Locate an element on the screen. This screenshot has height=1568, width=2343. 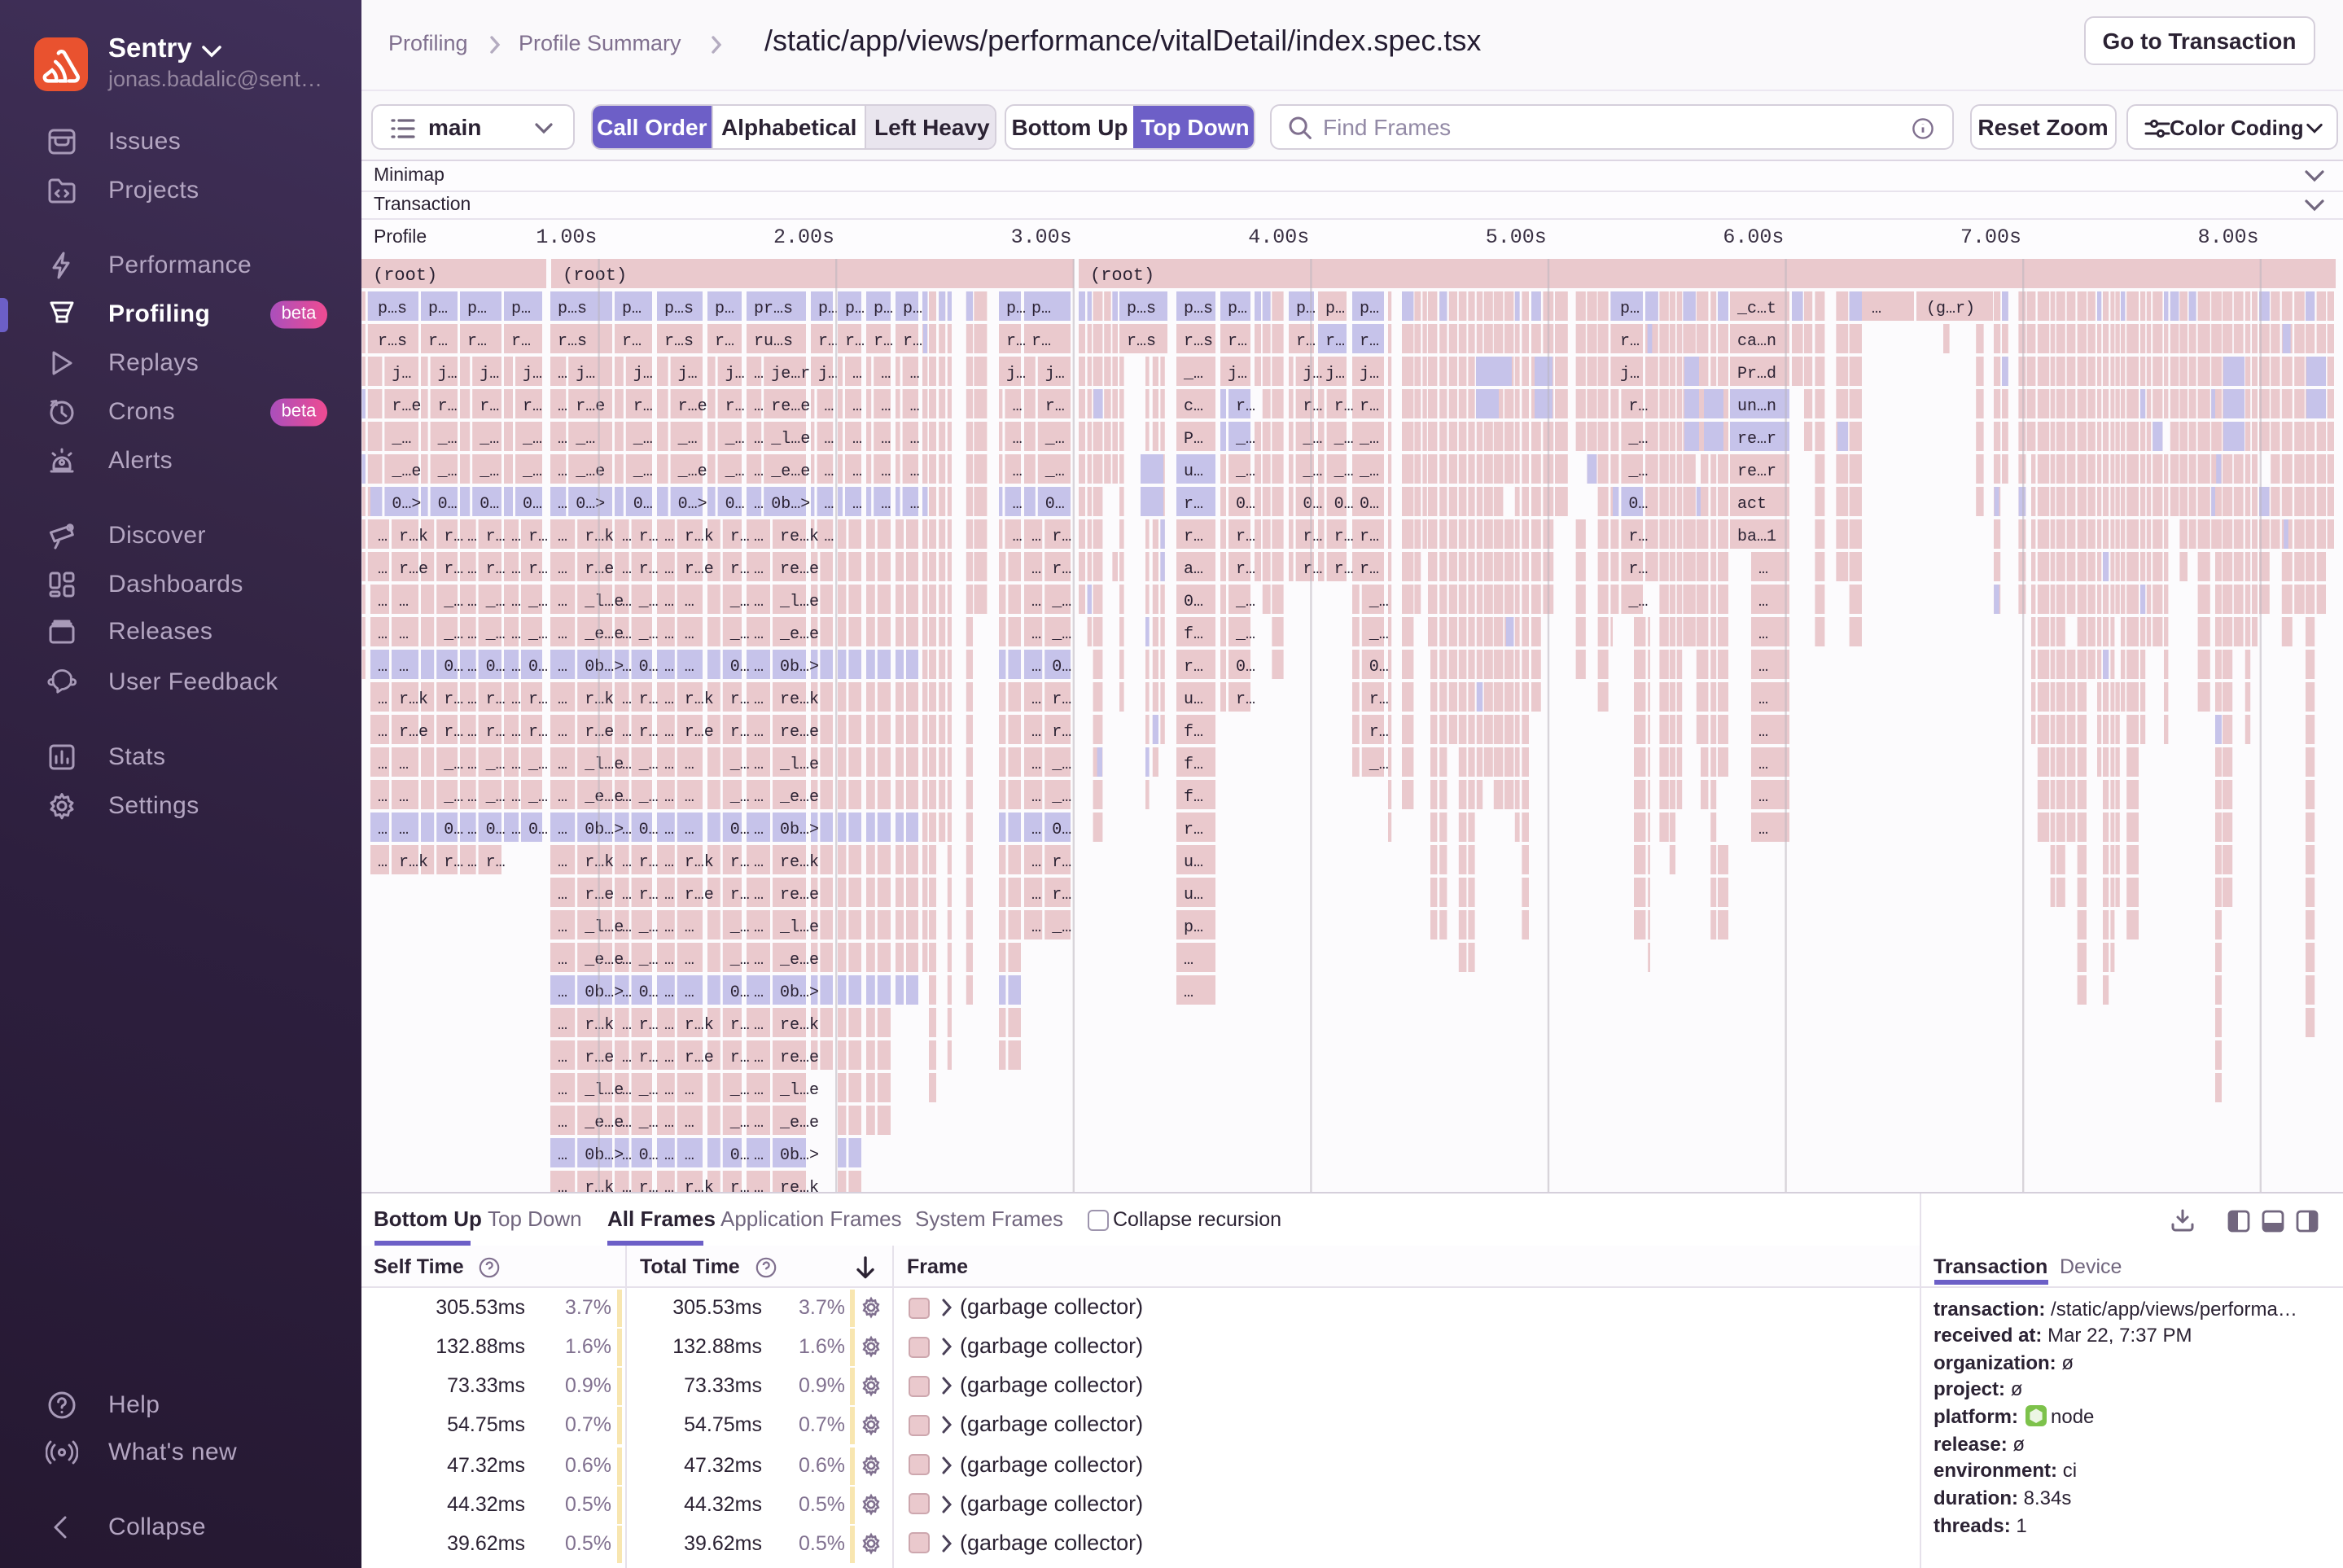
svg-text: p…s is located at coordinates (1140, 309).